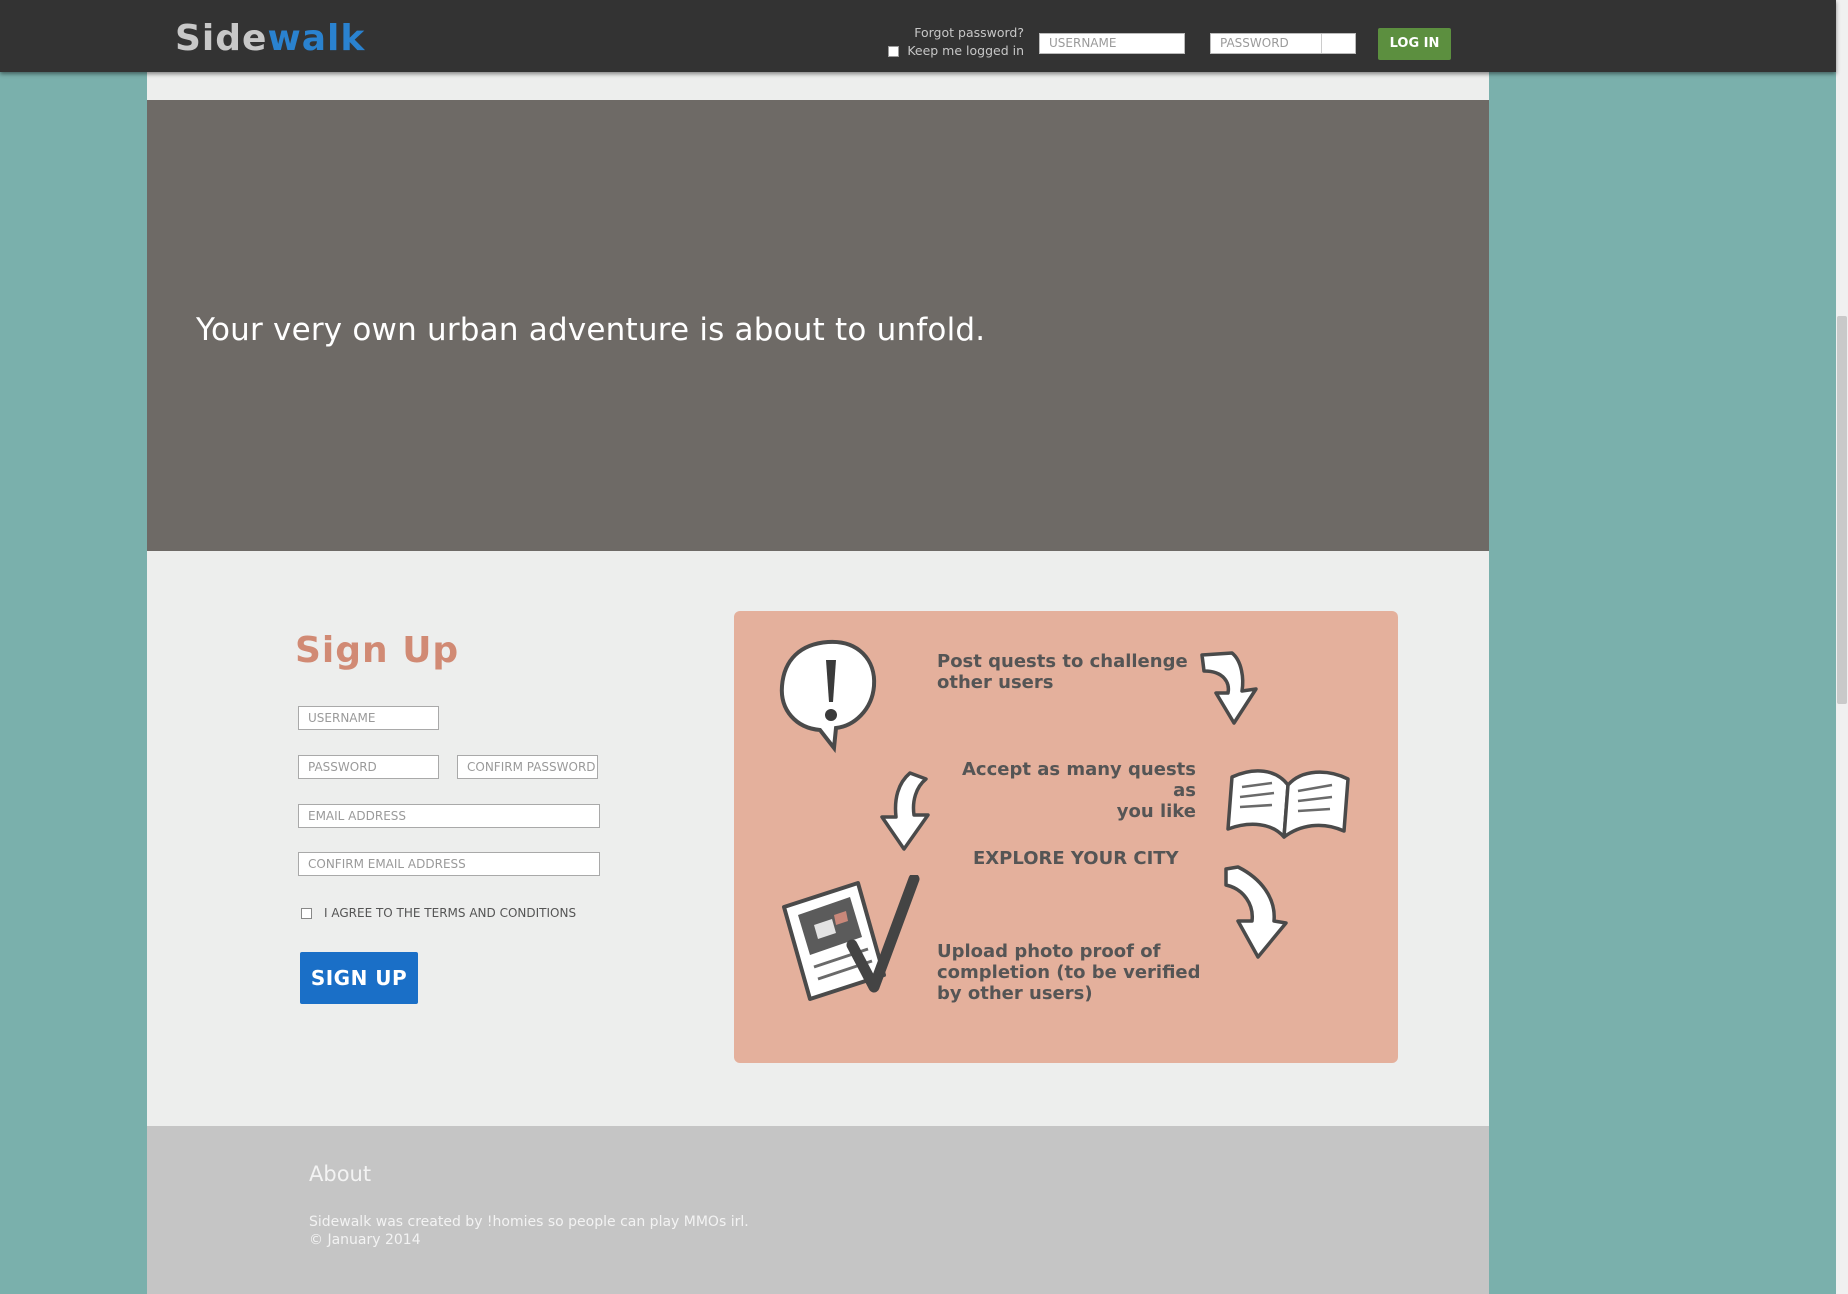 The image size is (1848, 1294). I want to click on step-accept-quests-line1: Accept as many quests as, so click(1078, 780).